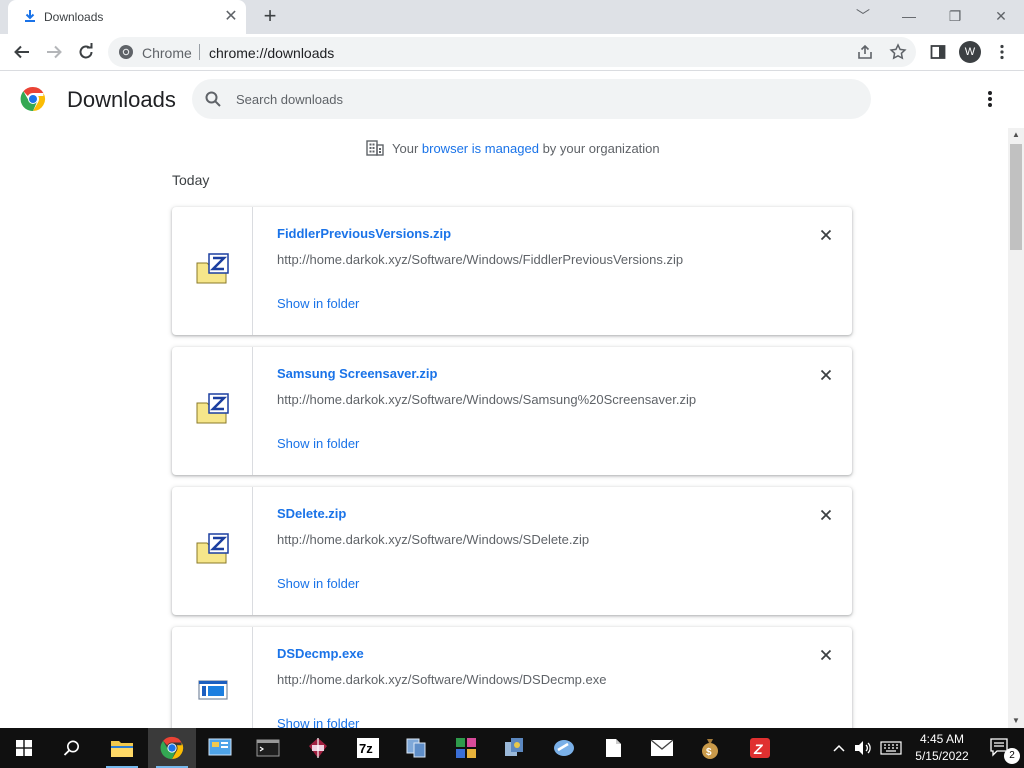 This screenshot has width=1024, height=768. I want to click on vertical-scrollbar: ▲ ▼, so click(1016, 428).